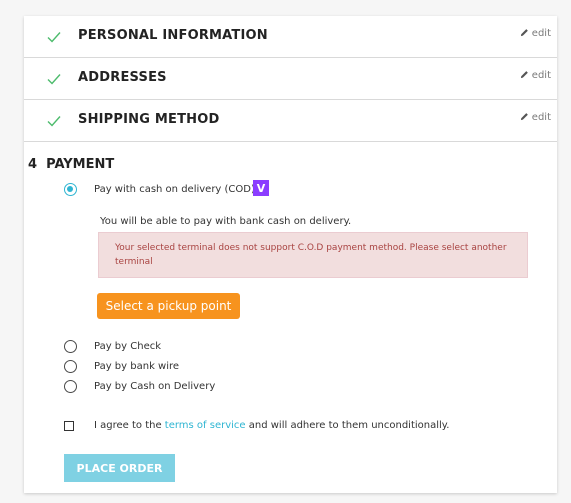 The width and height of the screenshot is (571, 503). What do you see at coordinates (122, 77) in the screenshot?
I see `step-title: ADDRESSES` at bounding box center [122, 77].